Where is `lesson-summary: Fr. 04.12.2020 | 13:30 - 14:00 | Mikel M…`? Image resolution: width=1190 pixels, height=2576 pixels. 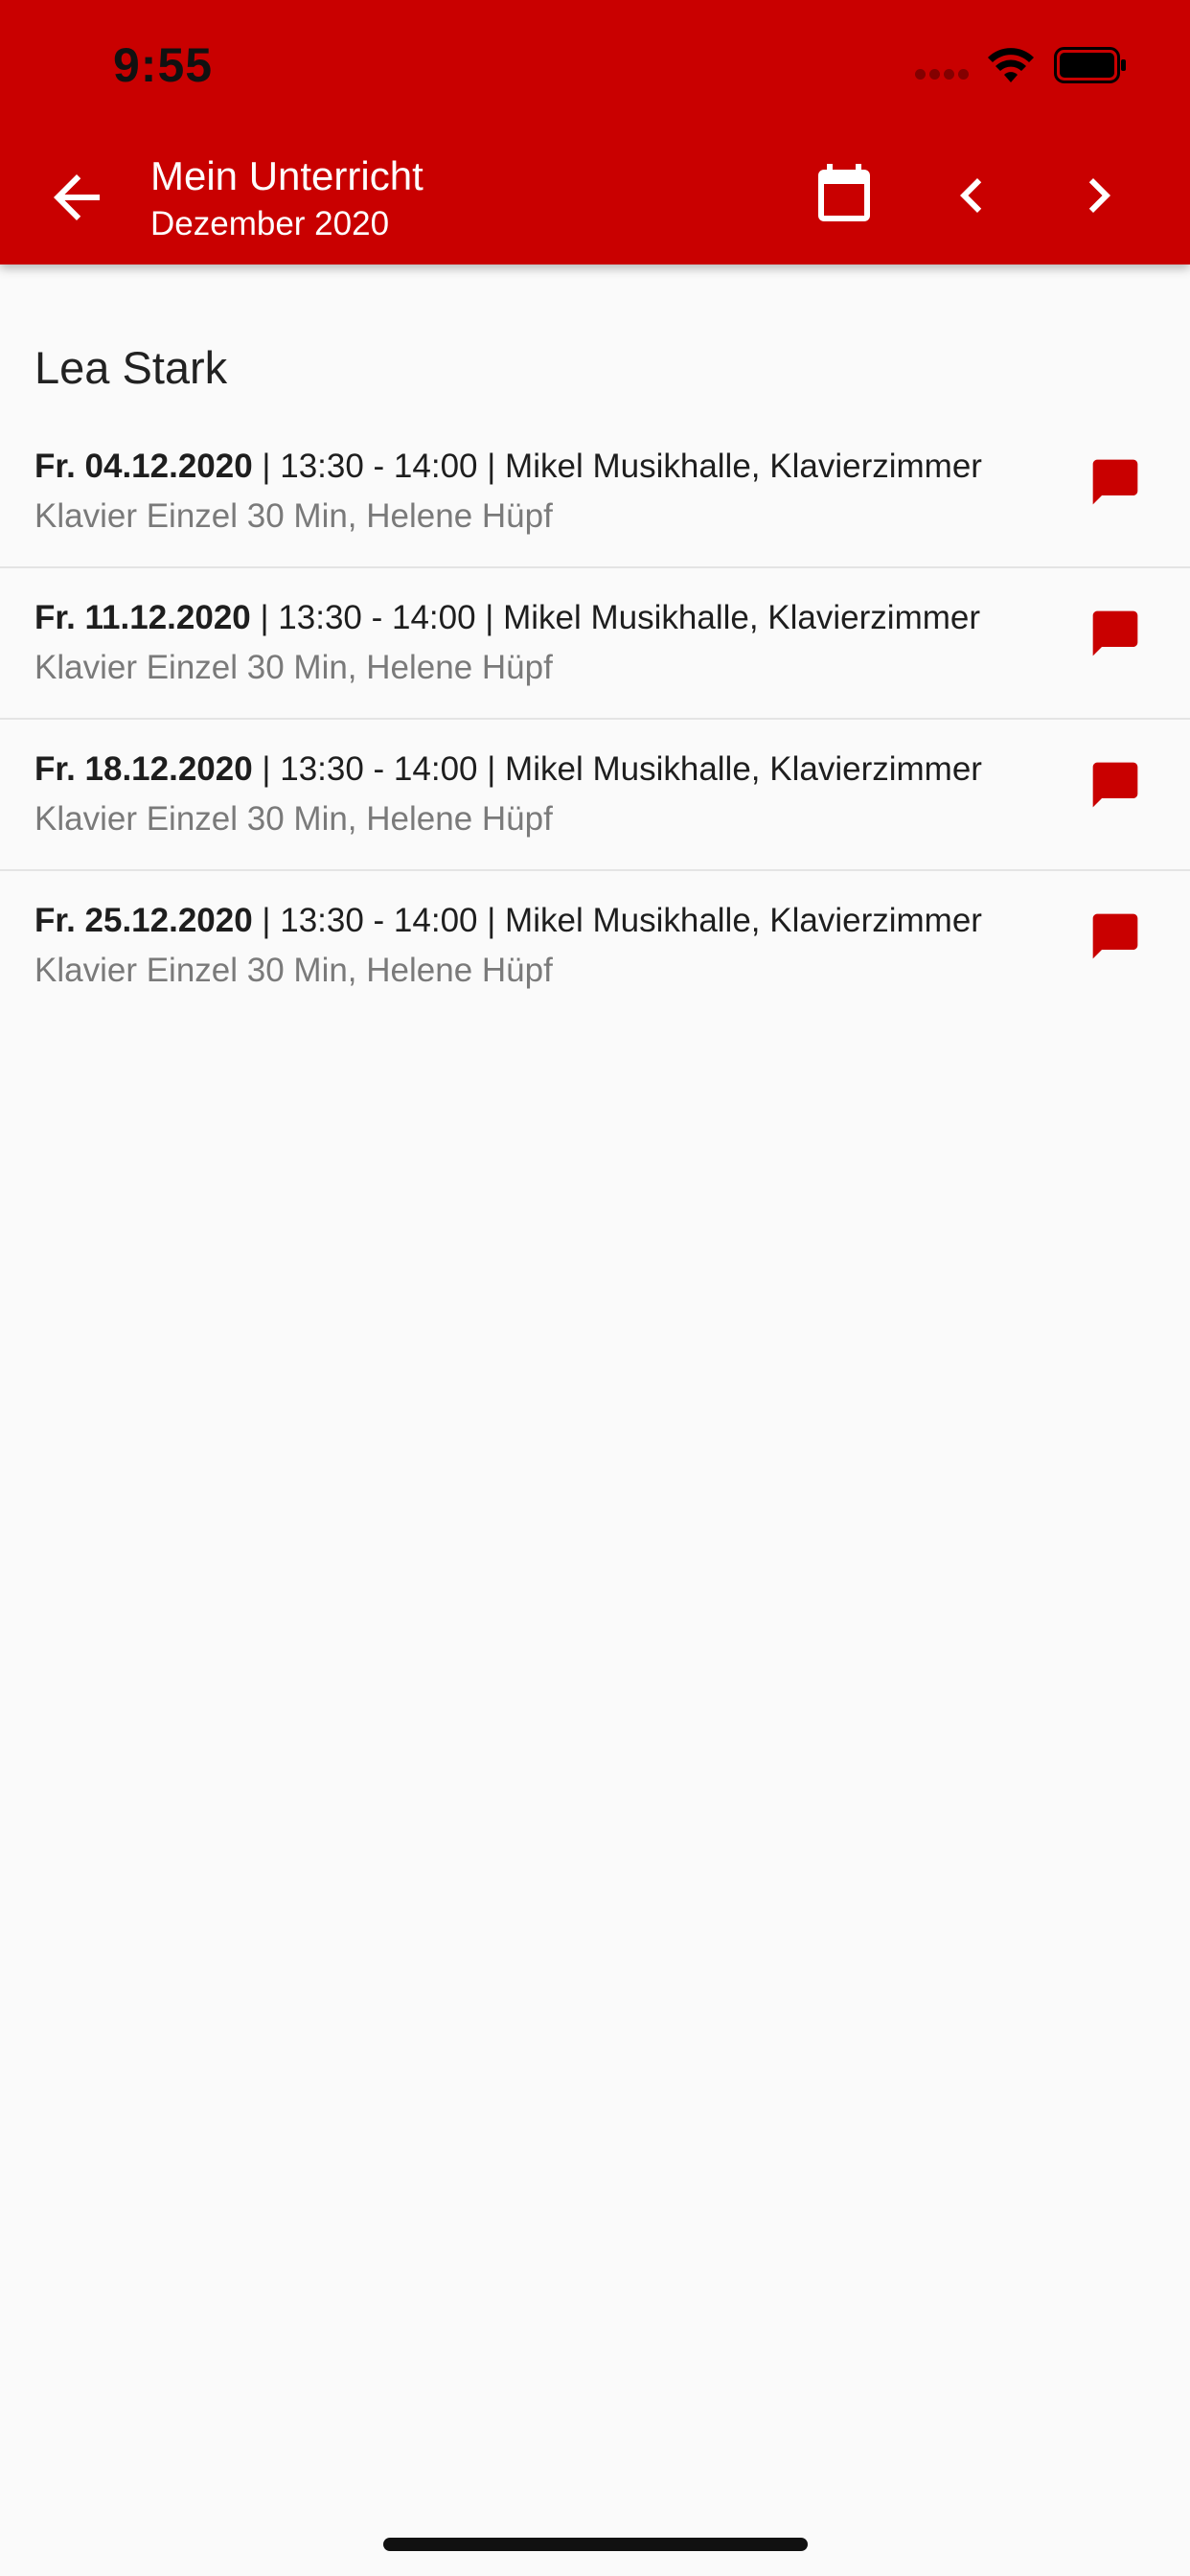 lesson-summary: Fr. 04.12.2020 | 13:30 - 14:00 | Mikel M… is located at coordinates (508, 467).